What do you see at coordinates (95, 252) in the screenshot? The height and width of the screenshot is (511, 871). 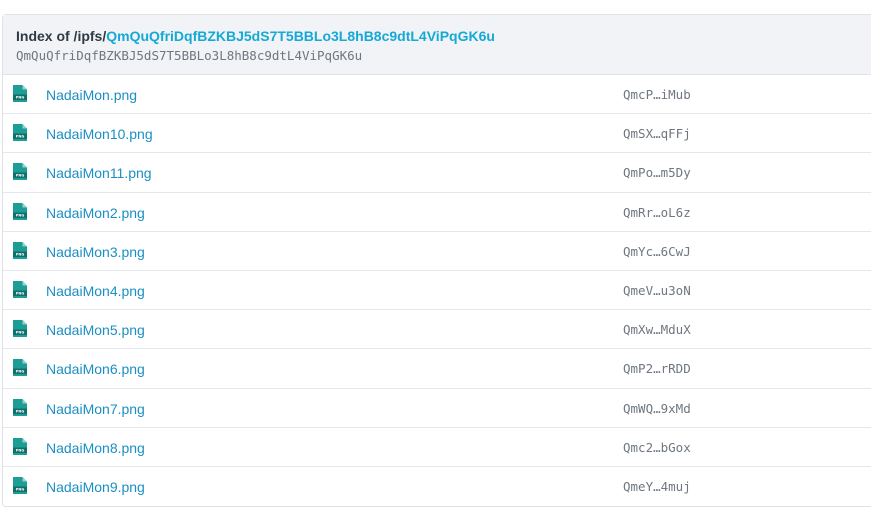 I see `file-name-link: NadaiMon3.png` at bounding box center [95, 252].